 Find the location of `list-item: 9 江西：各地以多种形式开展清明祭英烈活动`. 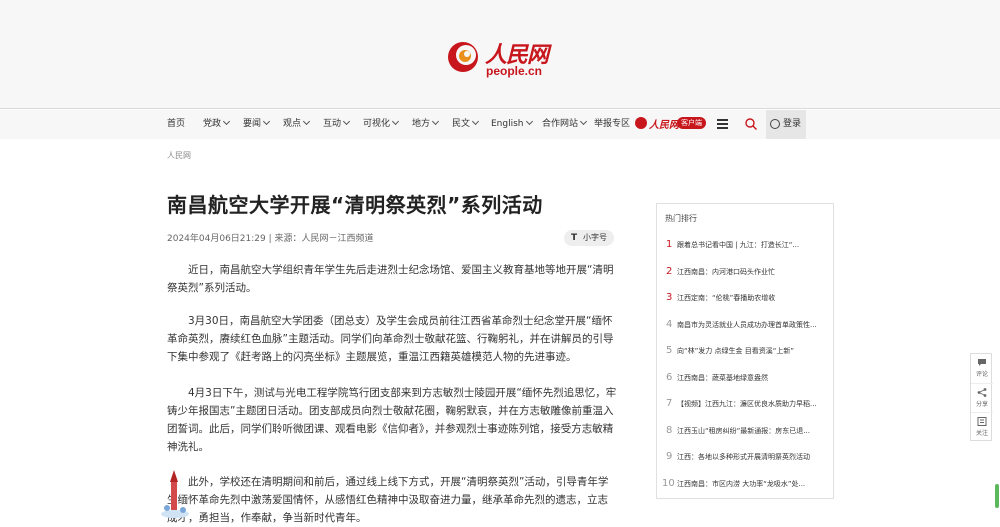

list-item: 9 江西：各地以多种形式开展清明祭英烈活动 is located at coordinates (746, 462).